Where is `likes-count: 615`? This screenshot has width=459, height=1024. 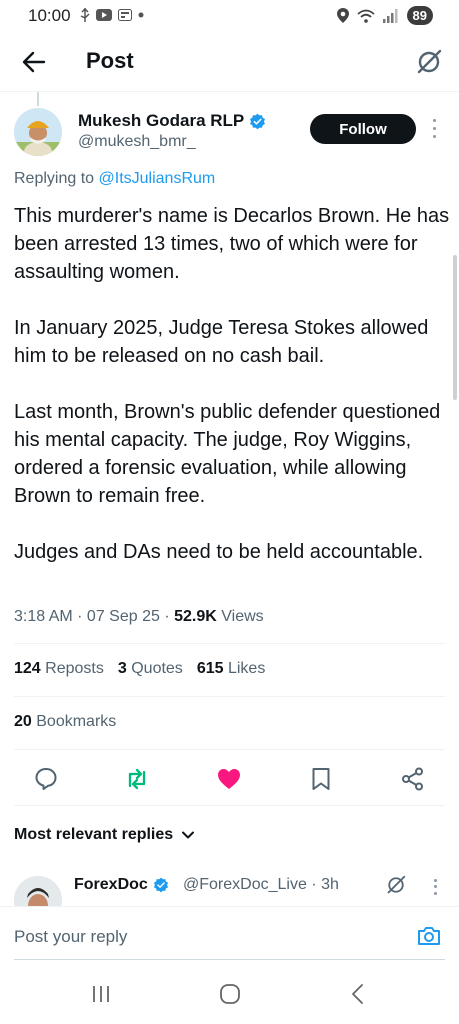 likes-count: 615 is located at coordinates (210, 668).